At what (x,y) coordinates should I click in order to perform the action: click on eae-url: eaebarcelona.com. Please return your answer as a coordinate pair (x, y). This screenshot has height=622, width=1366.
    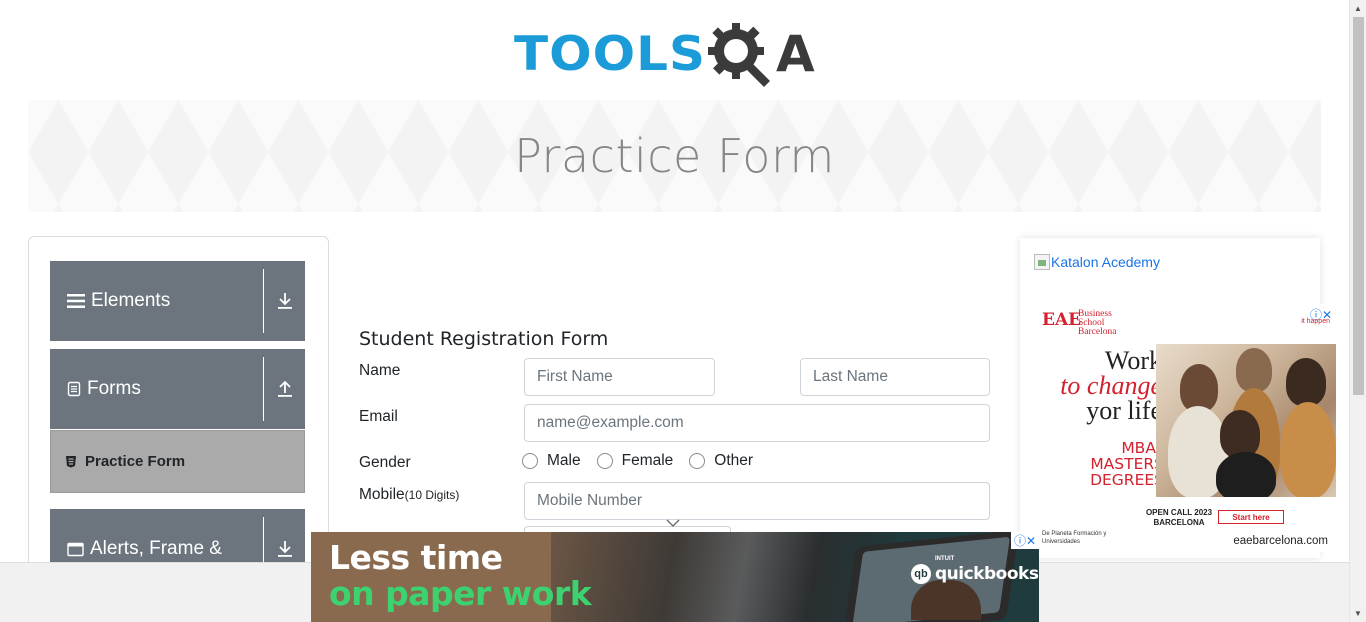
    Looking at the image, I should click on (1280, 541).